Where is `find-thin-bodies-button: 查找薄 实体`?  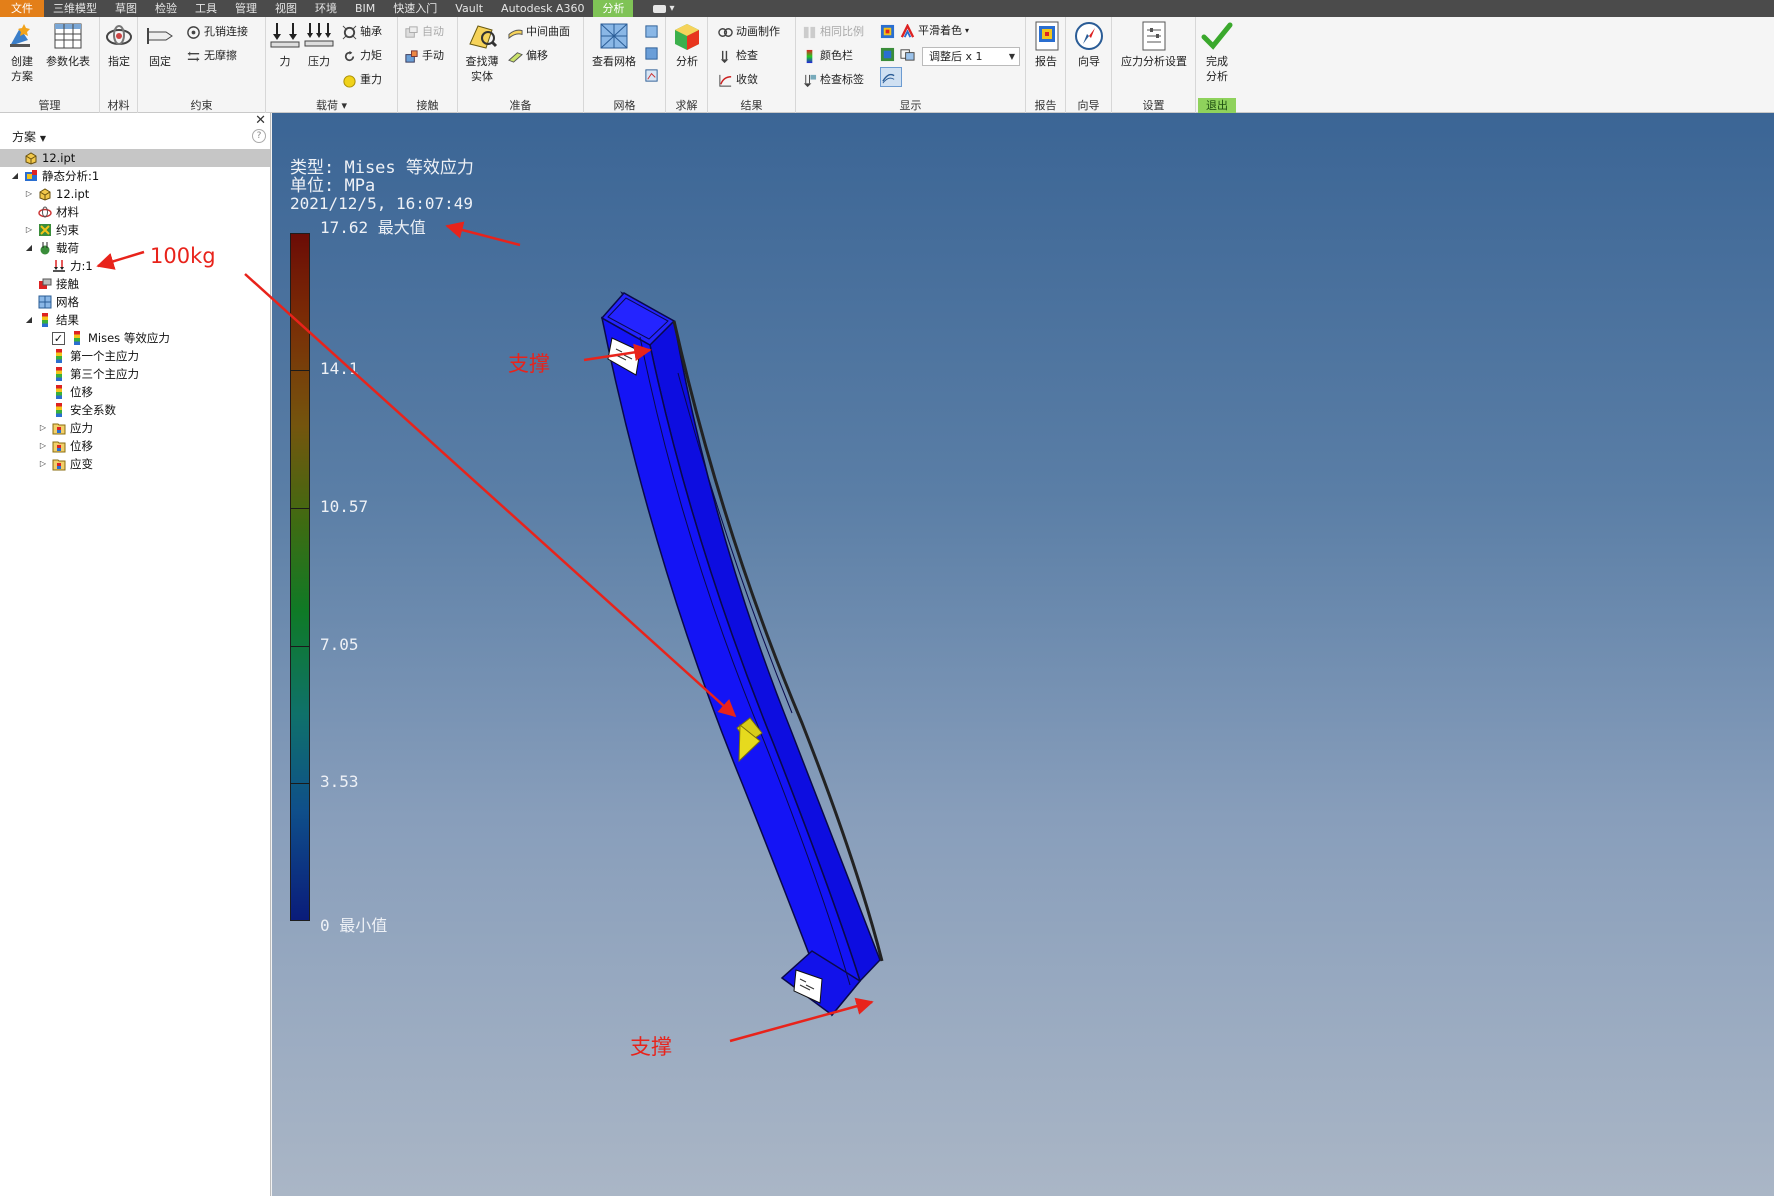 find-thin-bodies-button: 查找薄 实体 is located at coordinates (482, 52).